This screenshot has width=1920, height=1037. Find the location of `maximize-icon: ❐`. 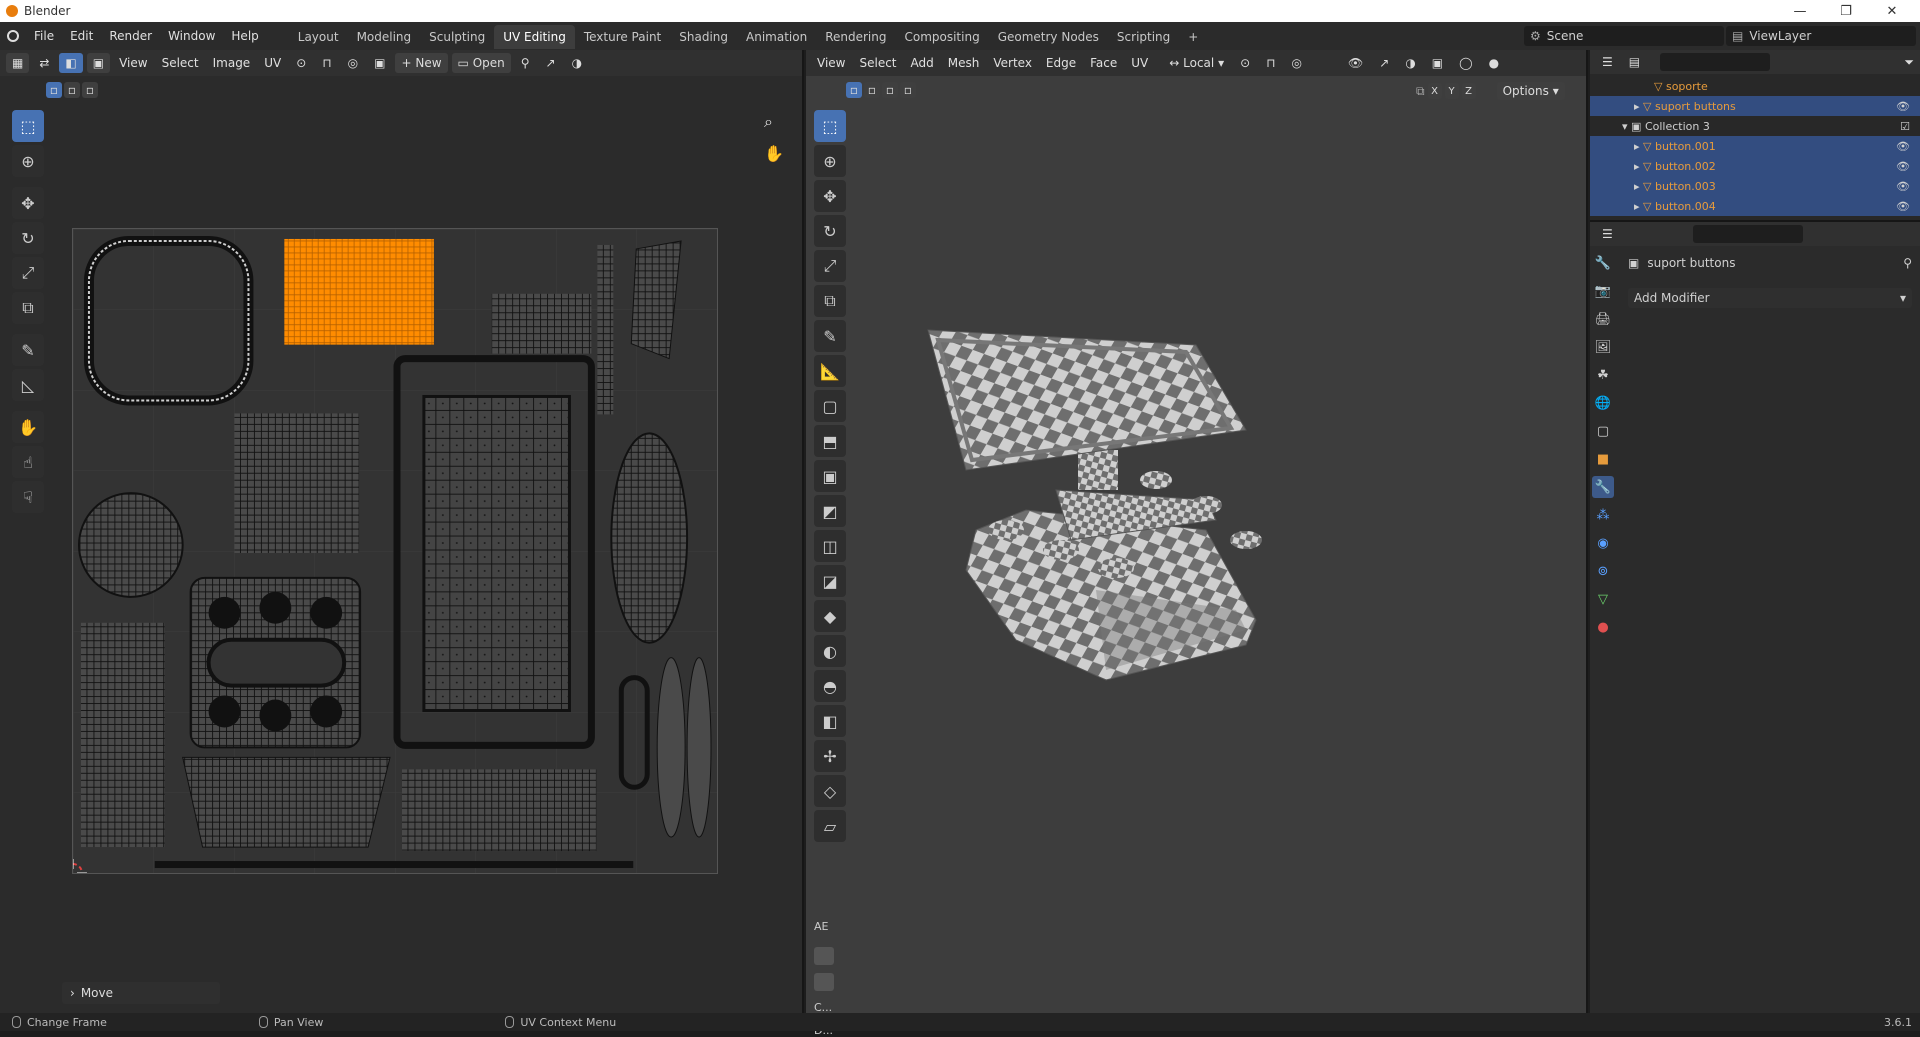

maximize-icon: ❐ is located at coordinates (1846, 11).